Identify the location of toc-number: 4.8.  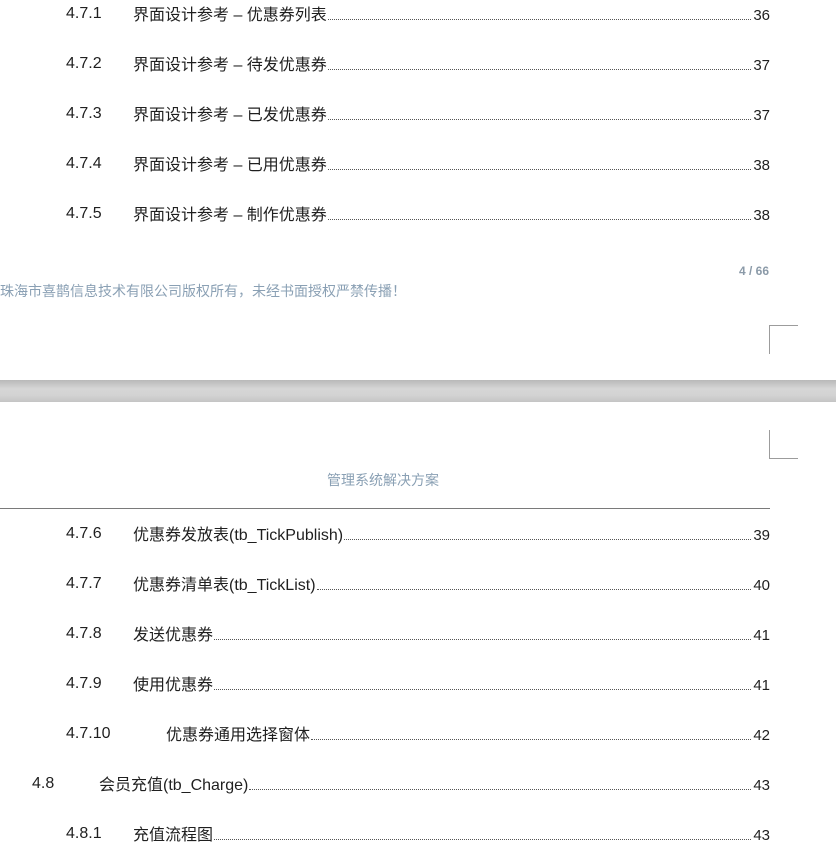
(43, 783).